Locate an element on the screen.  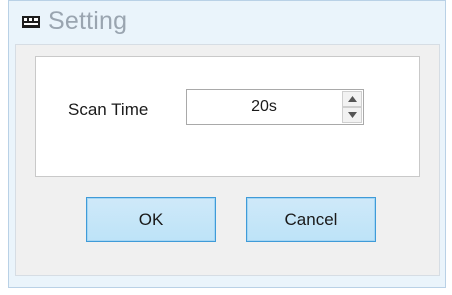
scan-time-spinner is located at coordinates (275, 107).